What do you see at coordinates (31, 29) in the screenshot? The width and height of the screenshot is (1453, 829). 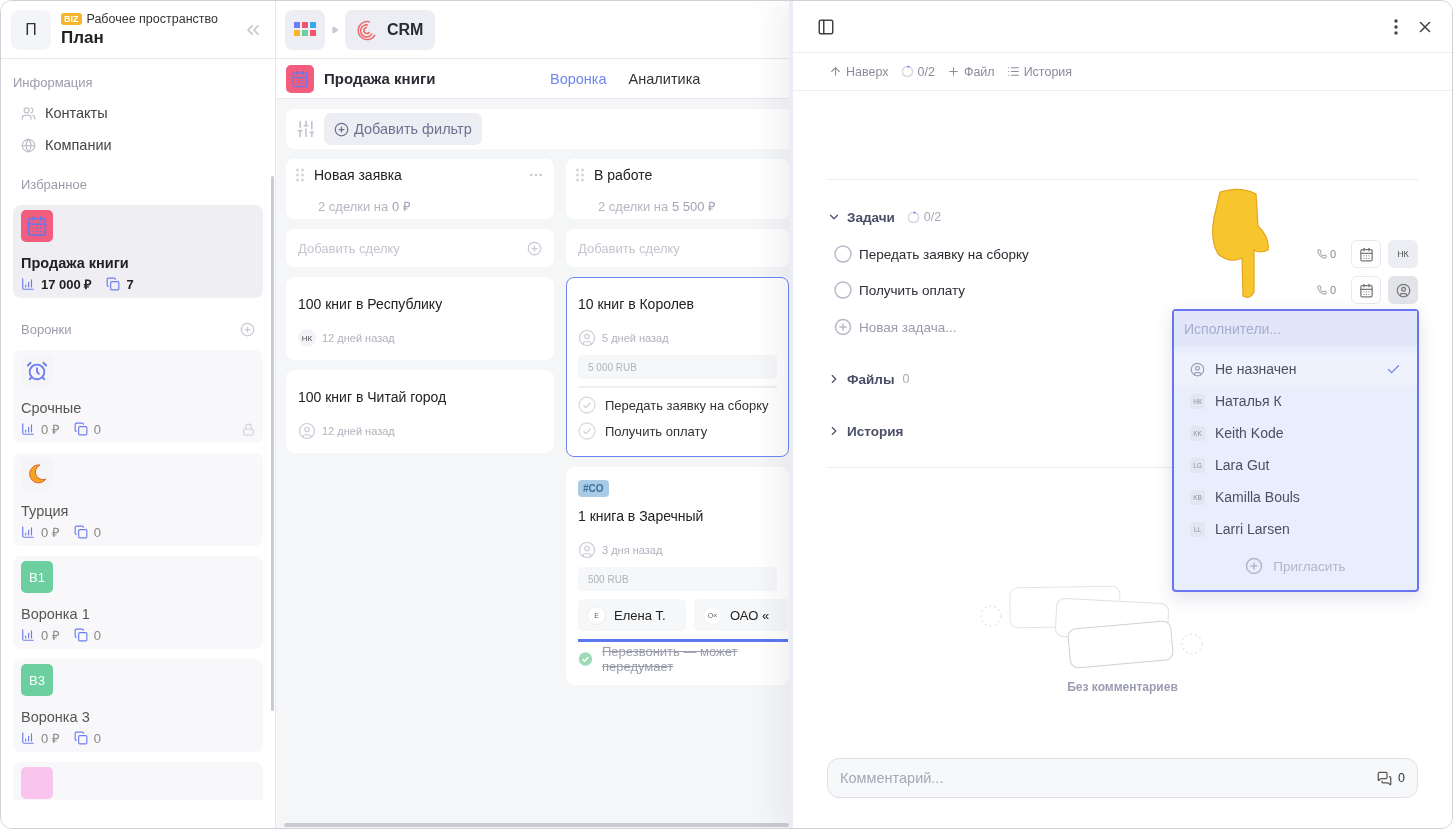 I see `workspace-avatar: П` at bounding box center [31, 29].